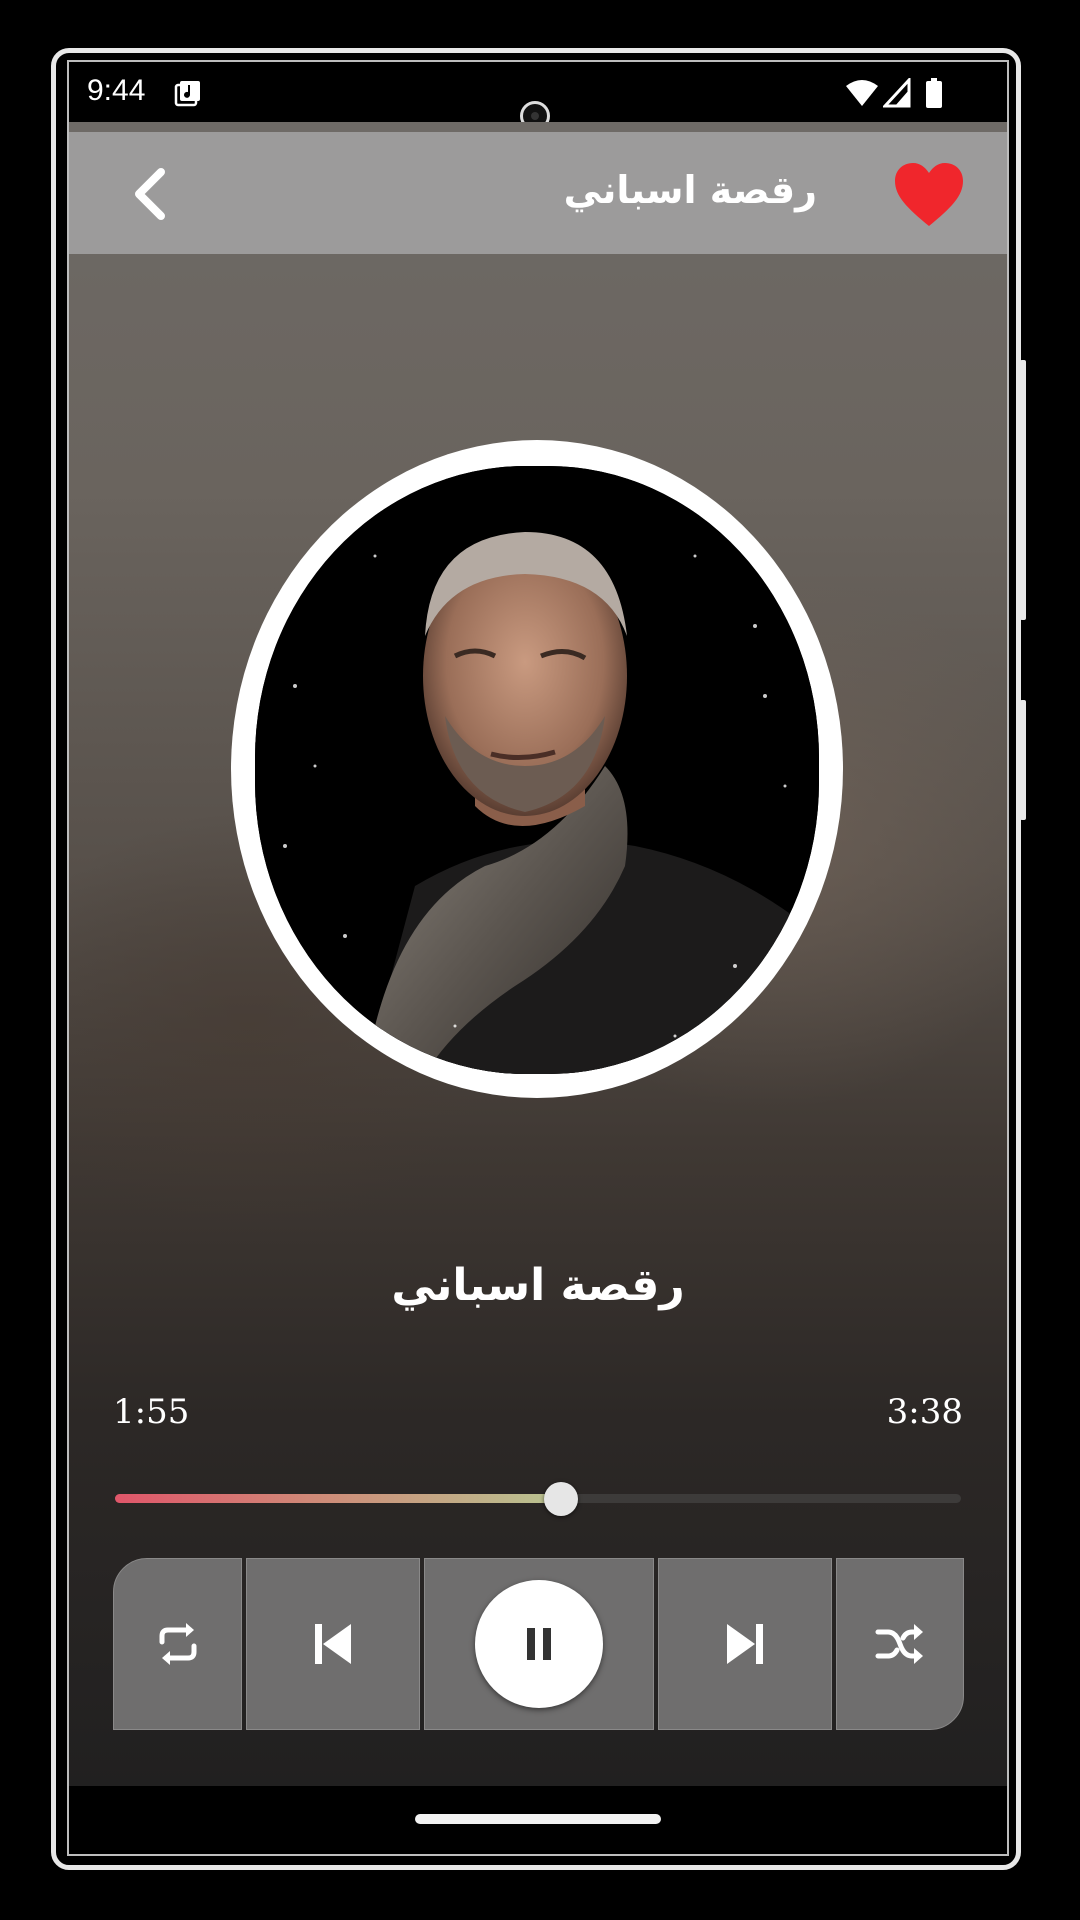 This screenshot has width=1080, height=1920. I want to click on shuffle-icon, so click(899, 1644).